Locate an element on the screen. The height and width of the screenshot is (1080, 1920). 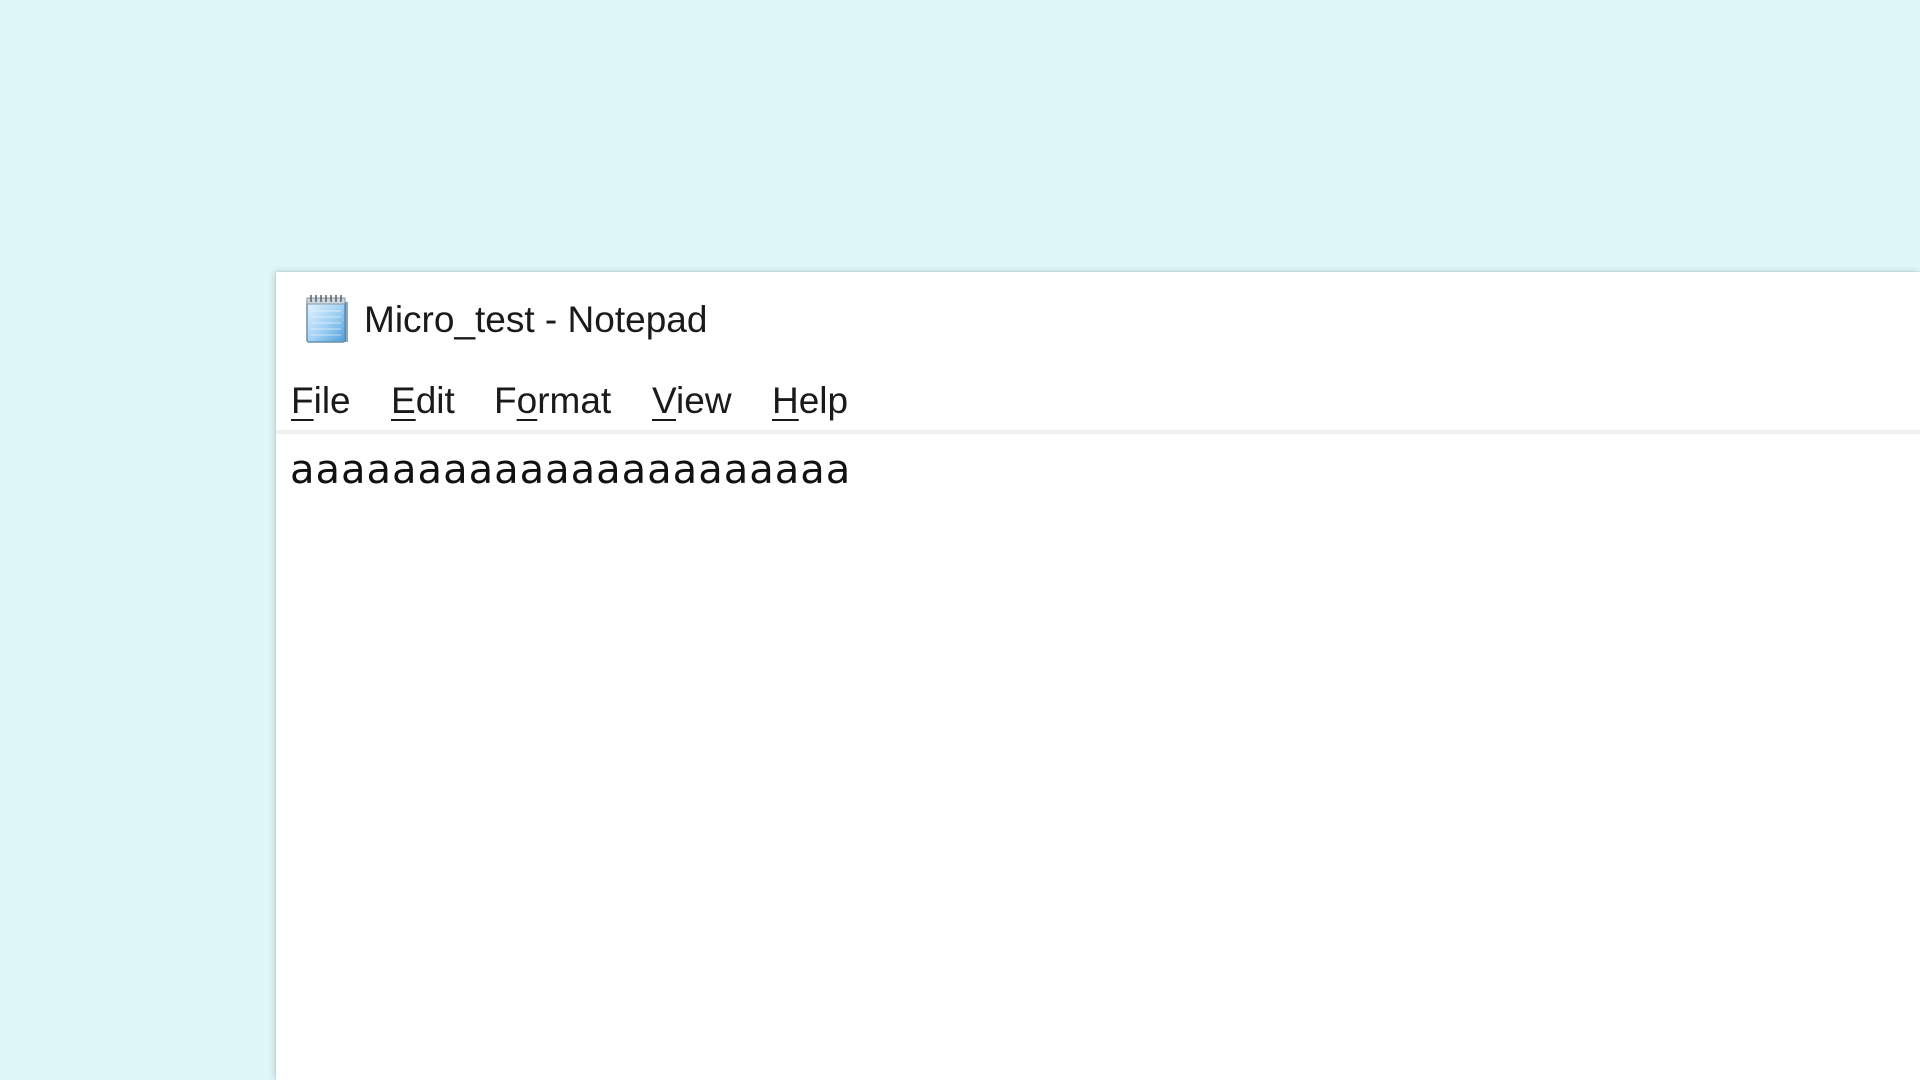
menu-view-label: iew is located at coordinates (704, 400).